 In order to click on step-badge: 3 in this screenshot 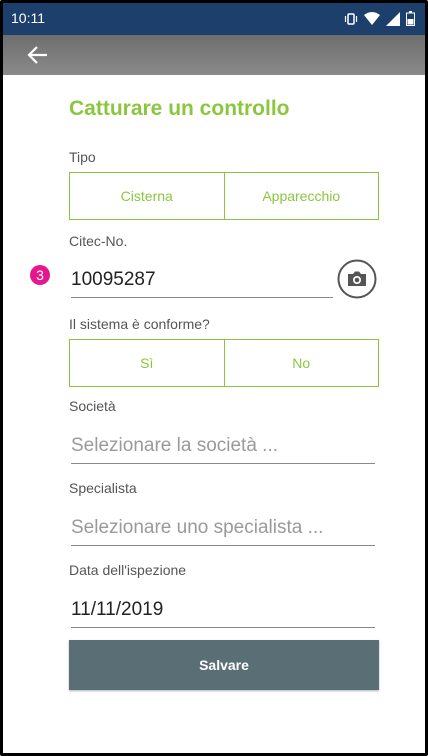, I will do `click(40, 275)`.